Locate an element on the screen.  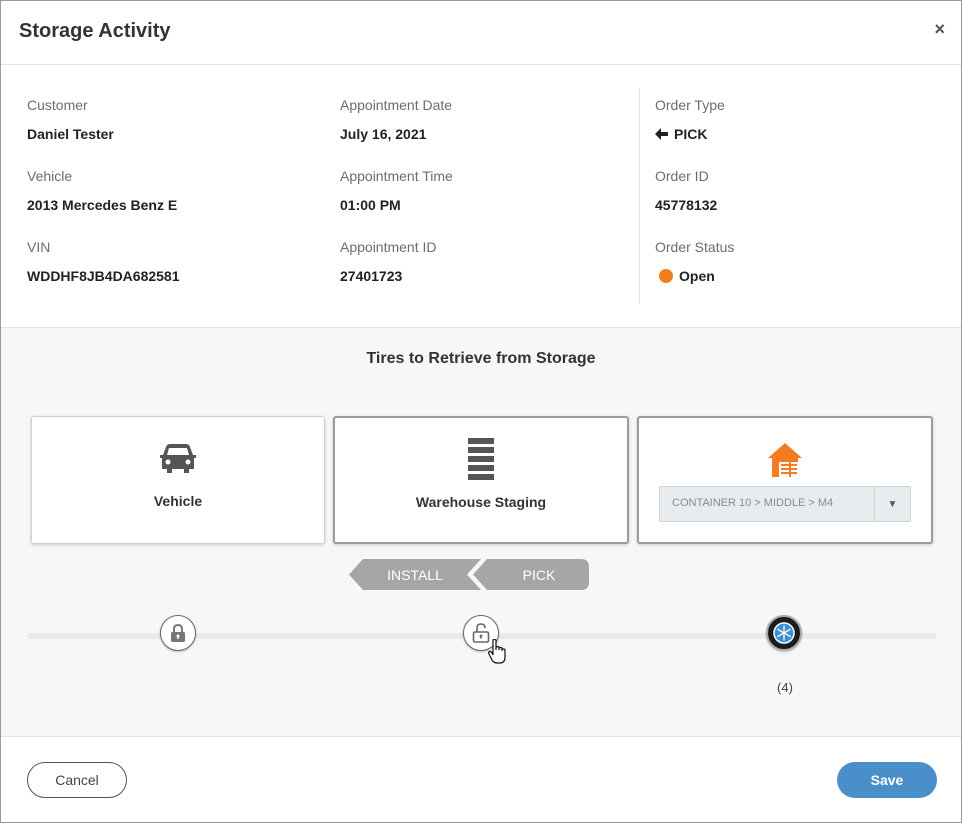
order-type-label: Order Type is located at coordinates (690, 105).